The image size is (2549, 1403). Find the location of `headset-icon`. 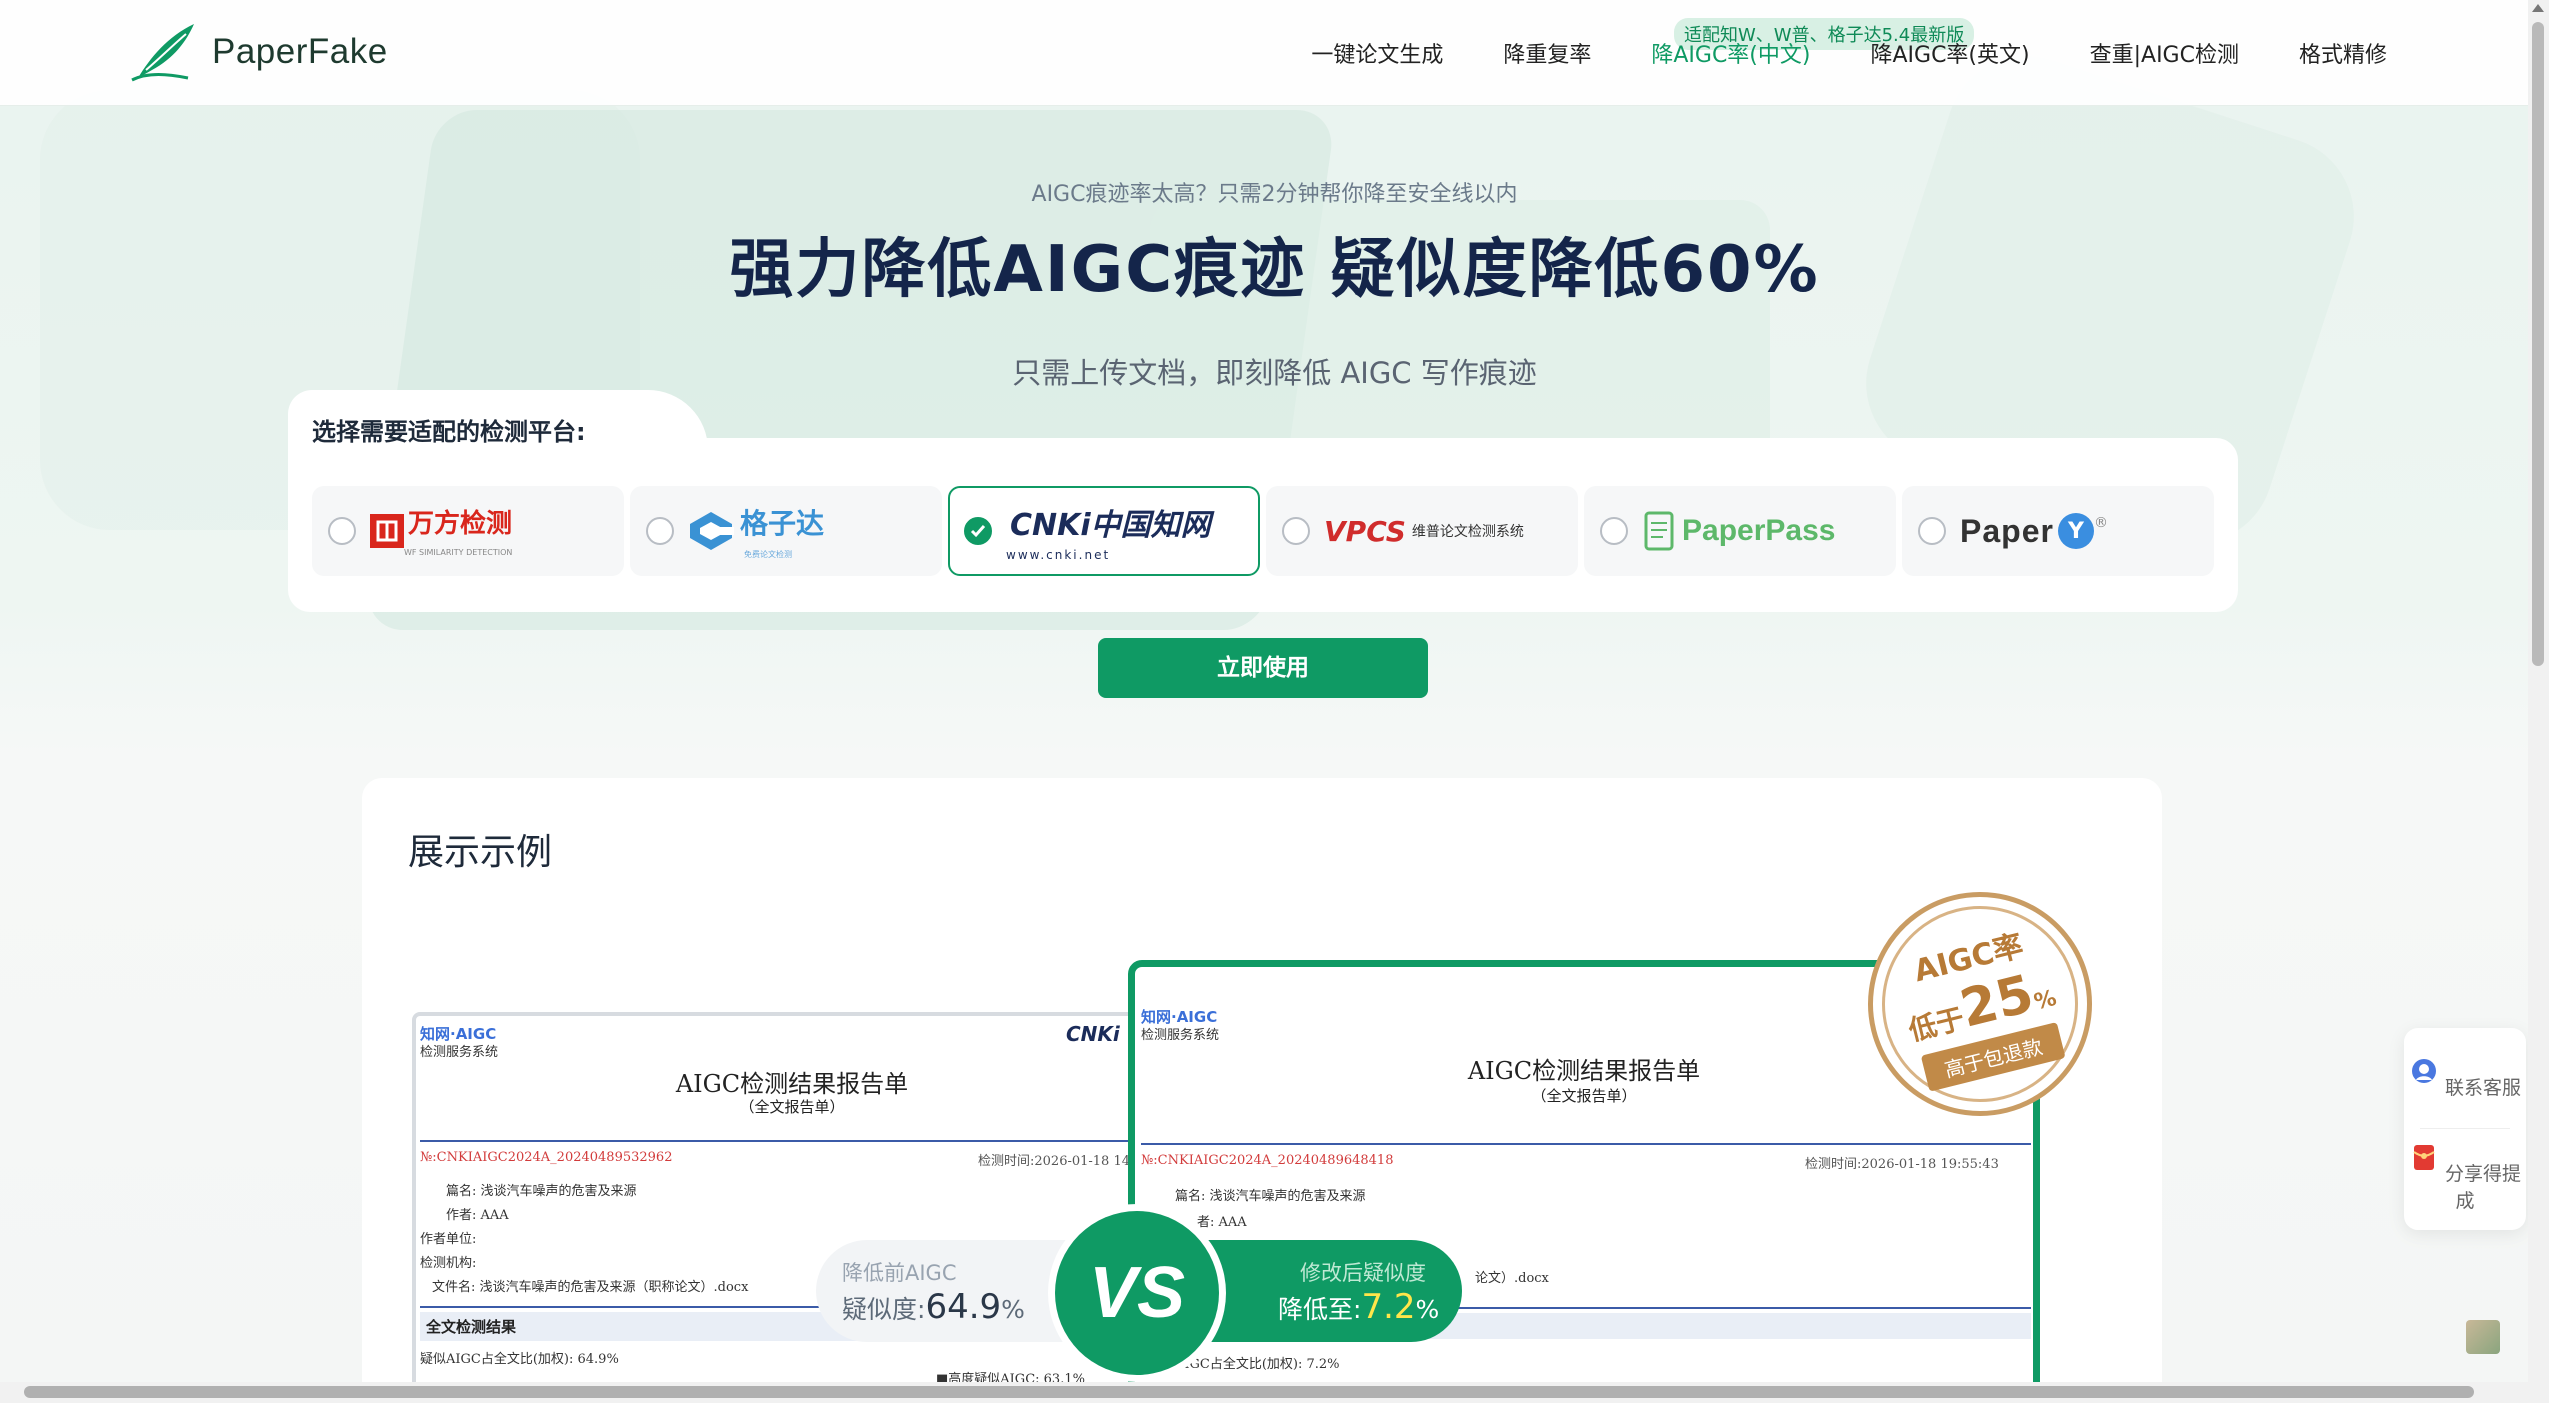

headset-icon is located at coordinates (2423, 1071).